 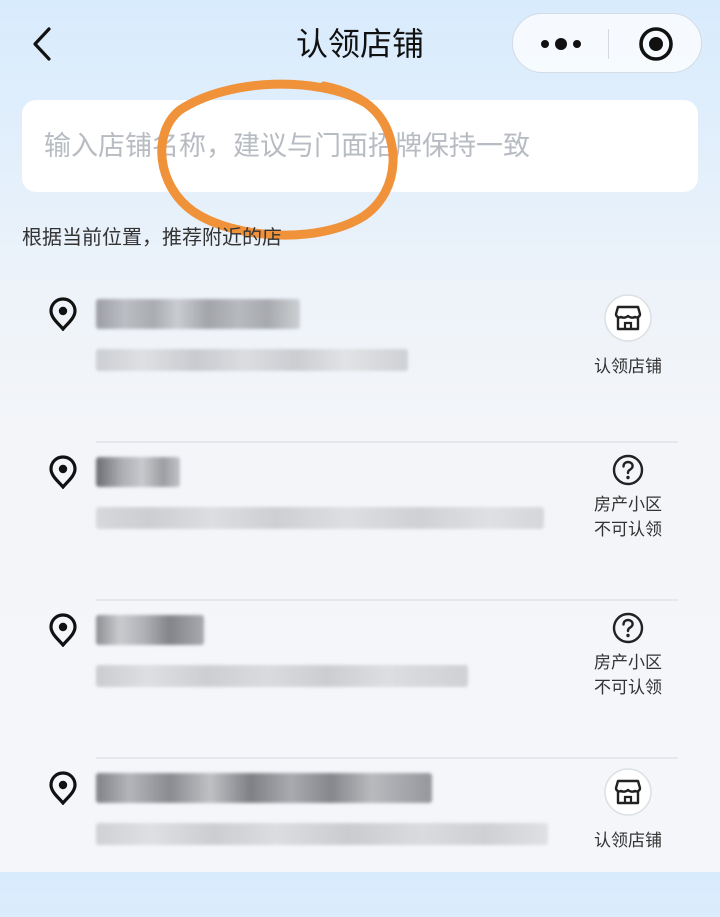 What do you see at coordinates (152, 237) in the screenshot?
I see `nearby-hint-text: 根据当前位置，推荐附近的店` at bounding box center [152, 237].